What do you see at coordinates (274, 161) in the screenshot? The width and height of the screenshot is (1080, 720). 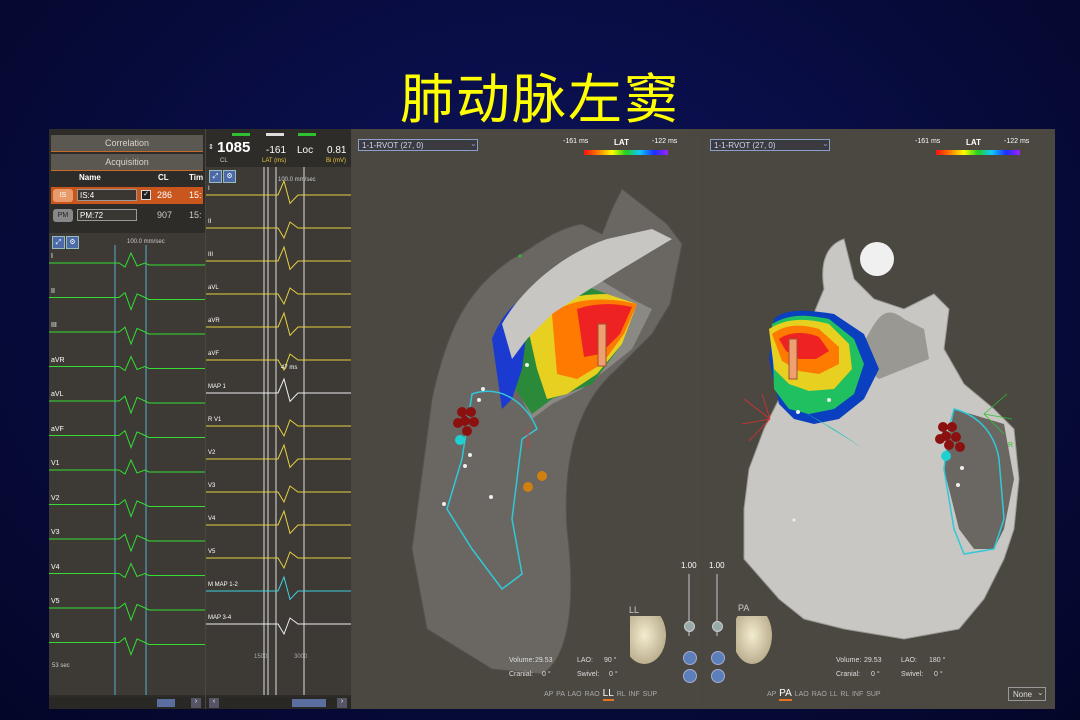 I see `lat-label: LAT (ms)` at bounding box center [274, 161].